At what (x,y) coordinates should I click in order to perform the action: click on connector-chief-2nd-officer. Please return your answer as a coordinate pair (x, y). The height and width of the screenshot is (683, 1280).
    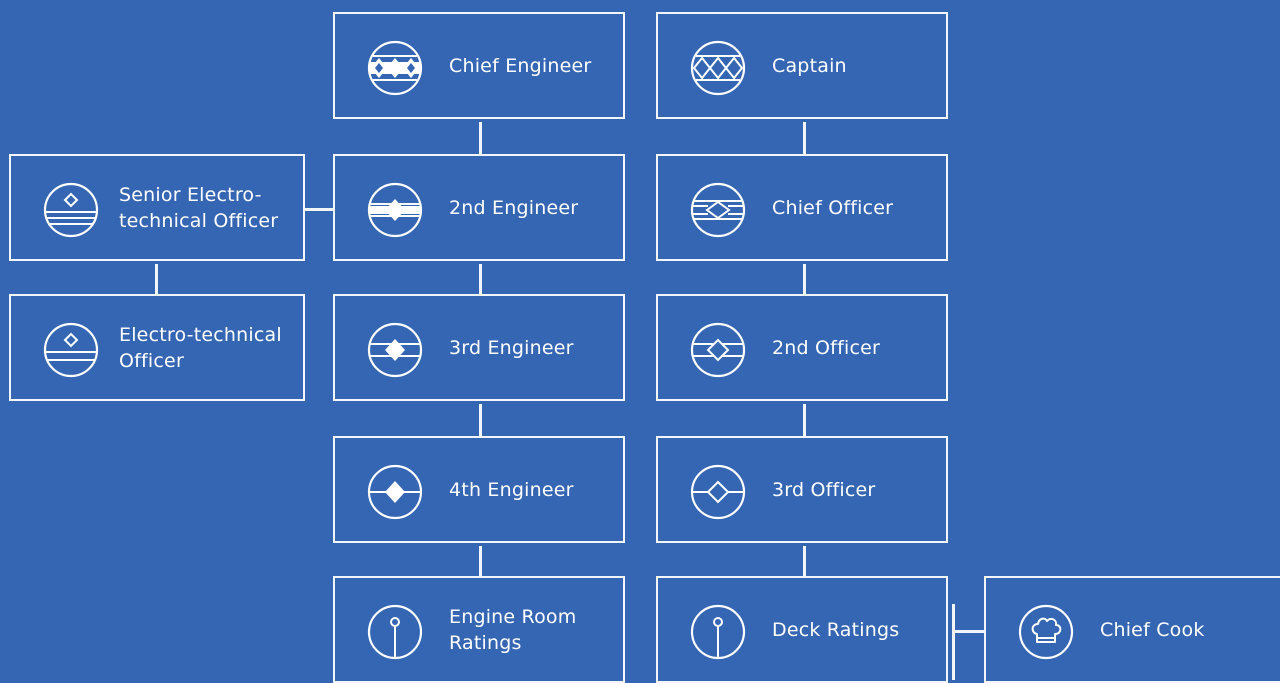
    Looking at the image, I should click on (804, 279).